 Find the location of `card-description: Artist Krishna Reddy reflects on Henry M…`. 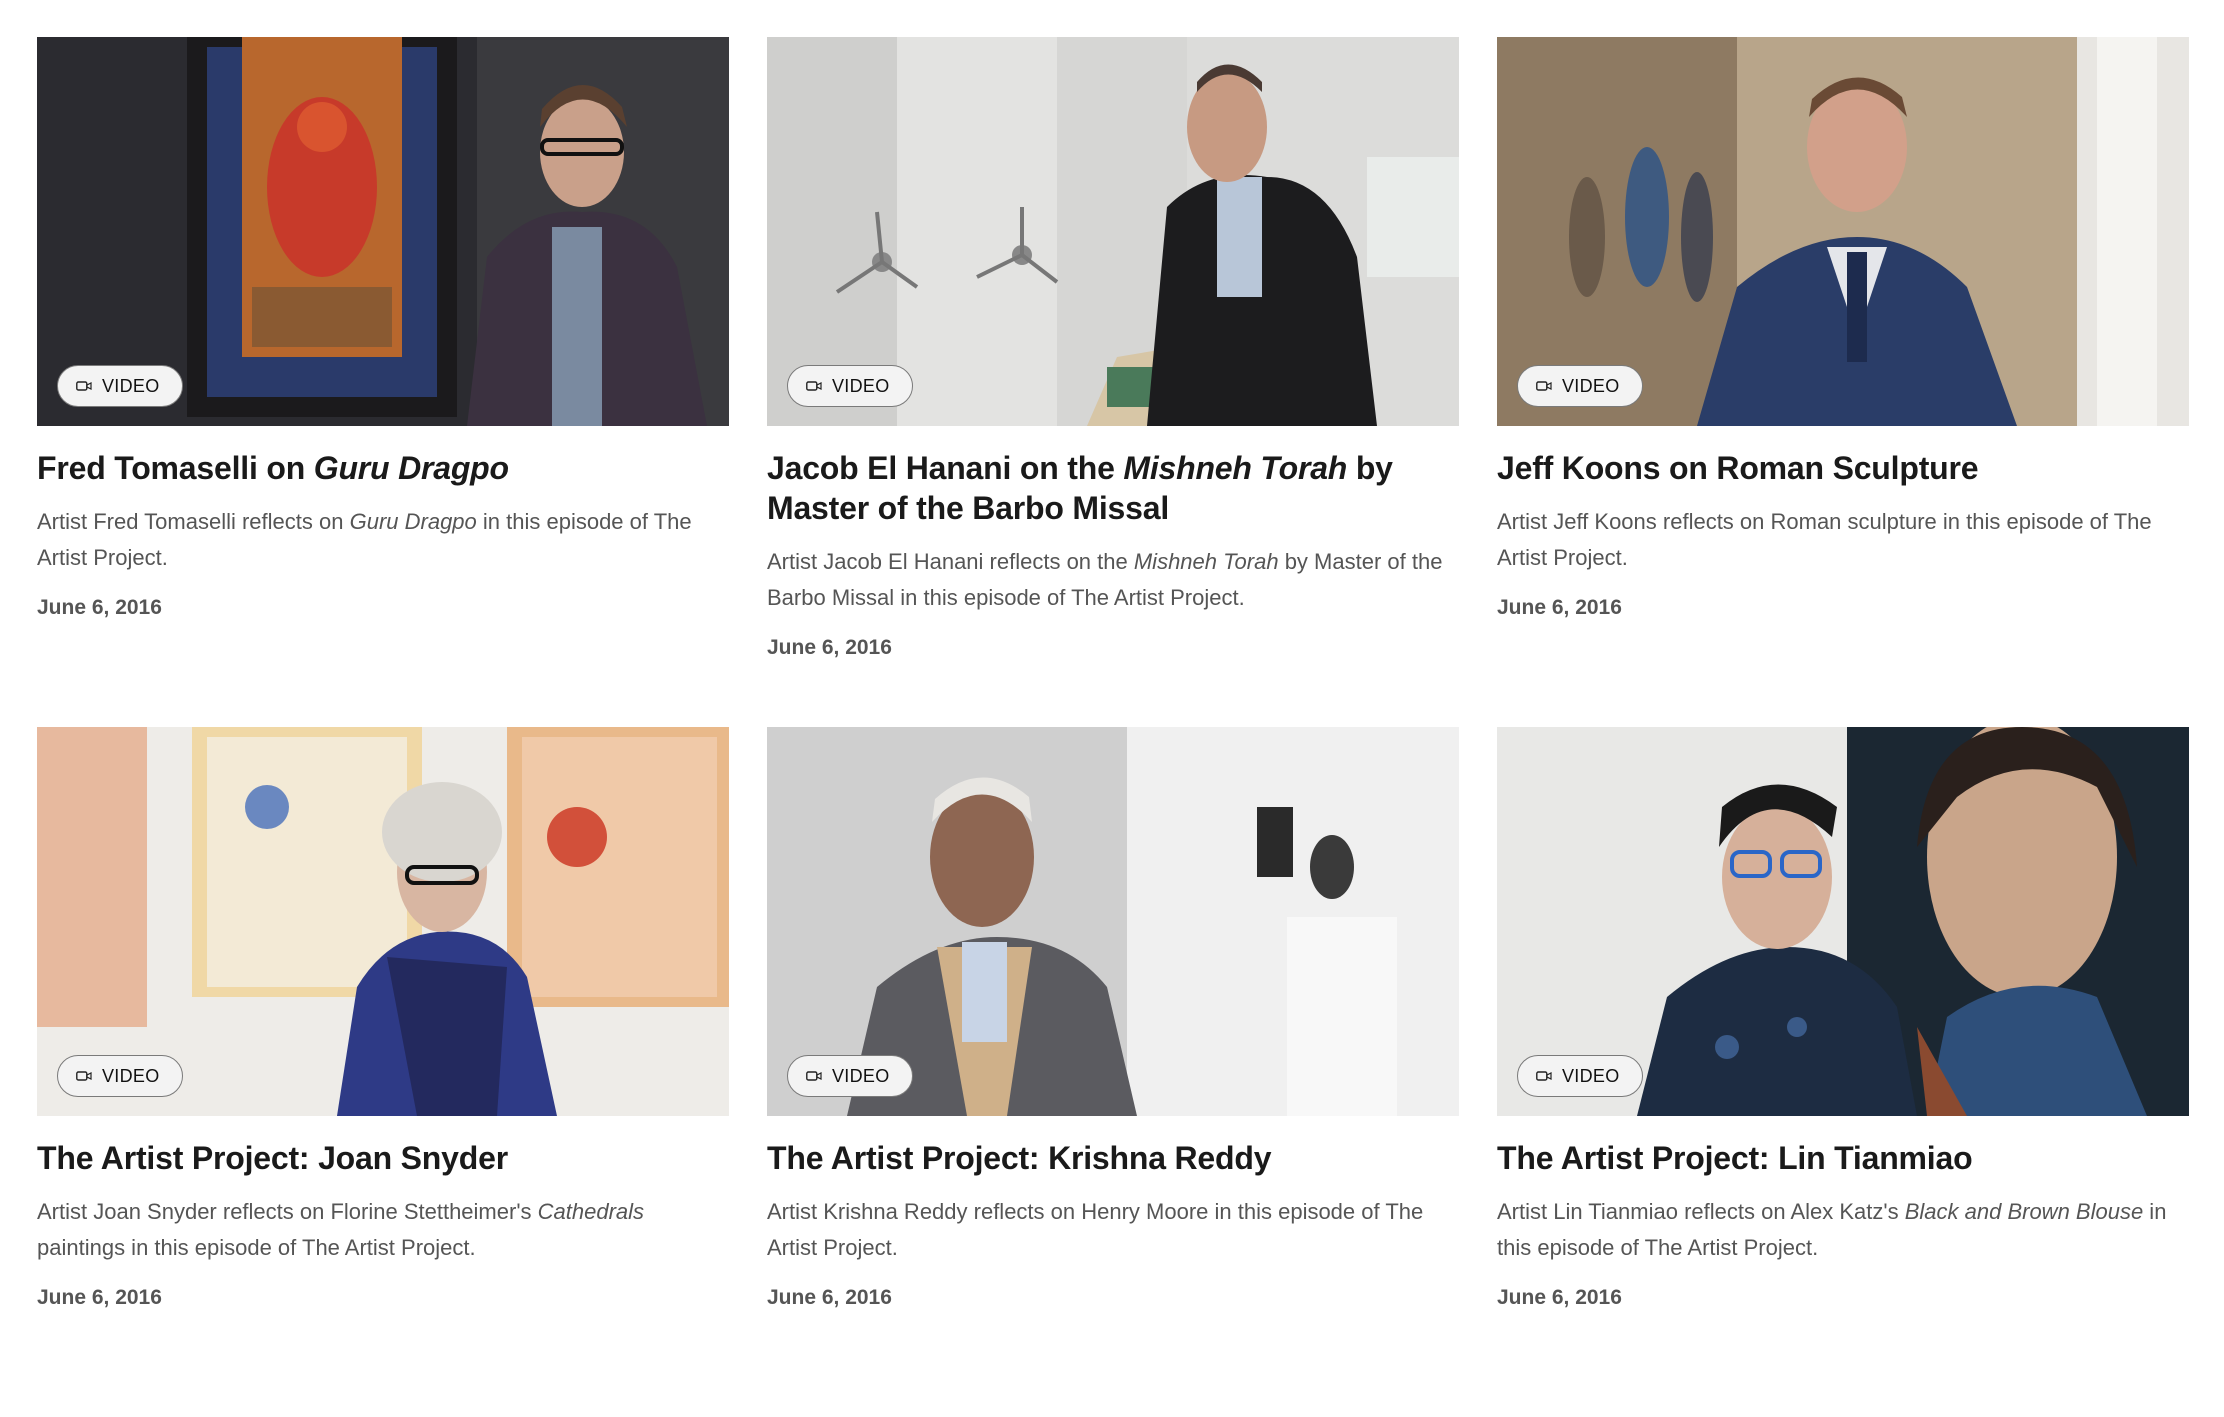

card-description: Artist Krishna Reddy reflects on Henry M… is located at coordinates (1113, 1230).